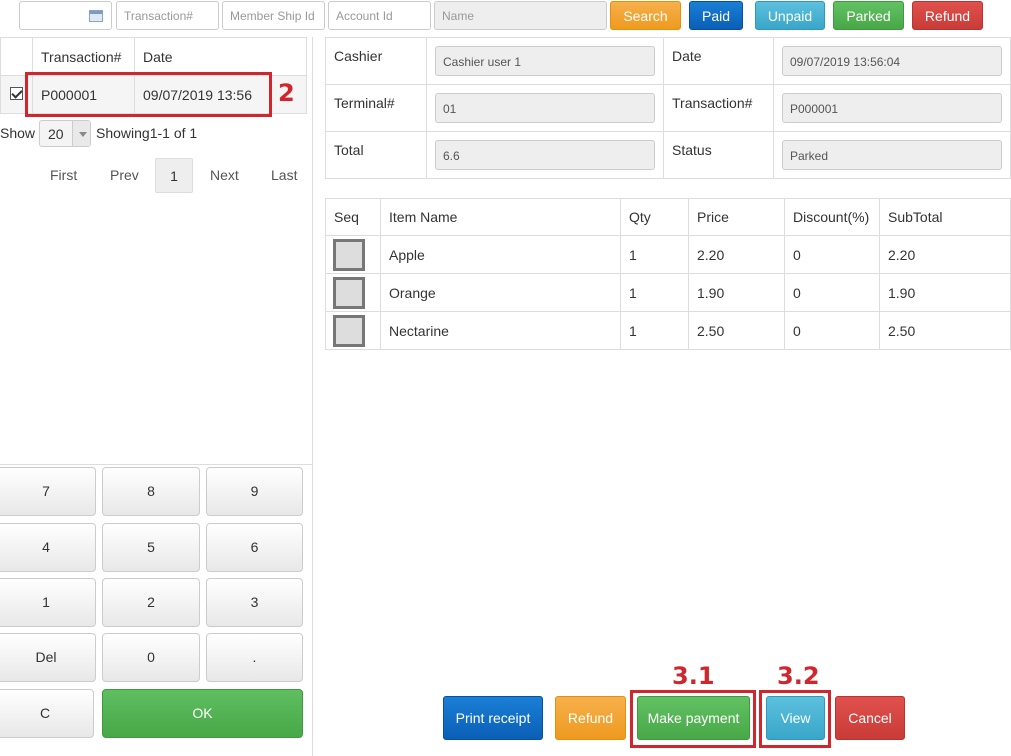  I want to click on view-highlight-box, so click(795, 719).